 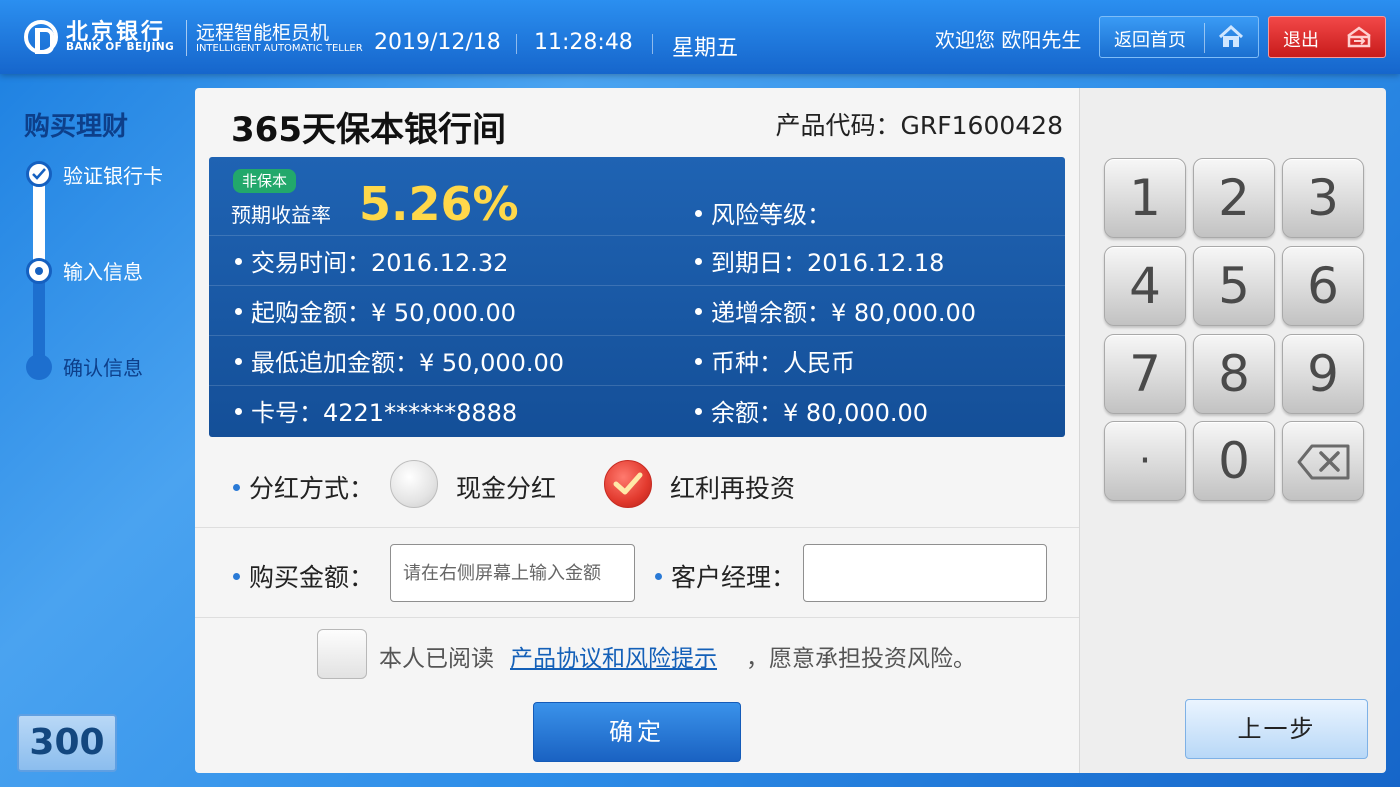 I want to click on dividend-method-label: 分红方式：, so click(x=303, y=487).